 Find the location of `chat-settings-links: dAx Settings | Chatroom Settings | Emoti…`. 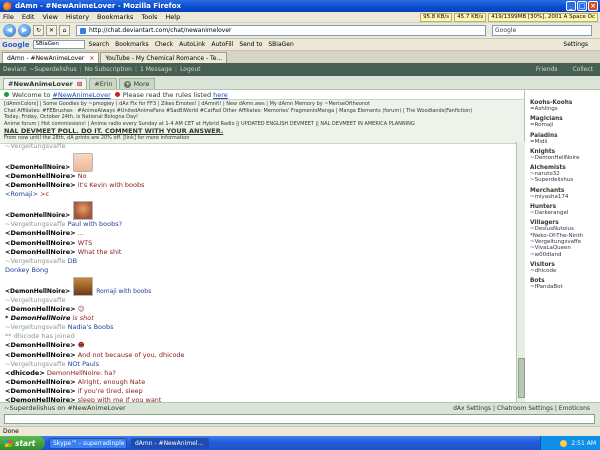

chat-settings-links: dAx Settings | Chatroom Settings | Emoti… is located at coordinates (521, 408).